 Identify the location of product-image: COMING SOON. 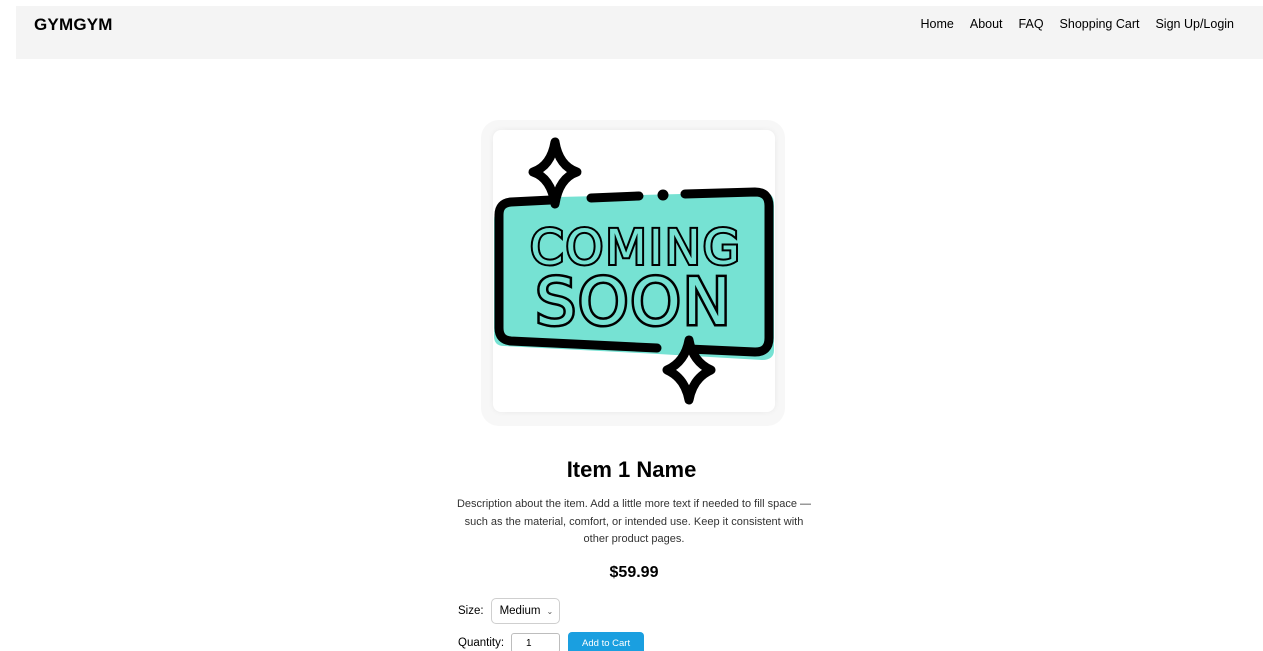
(634, 271).